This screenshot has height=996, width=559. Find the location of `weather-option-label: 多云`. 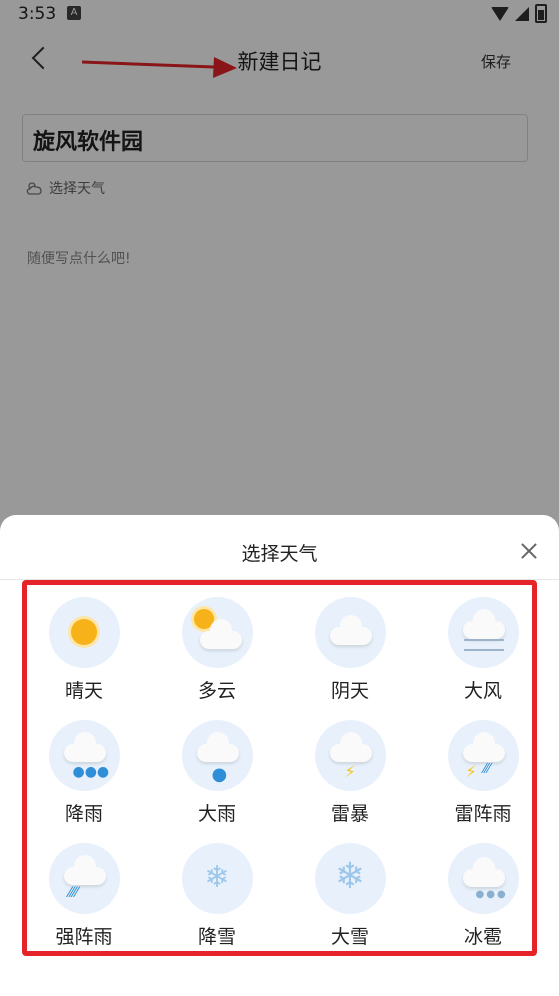

weather-option-label: 多云 is located at coordinates (216, 691).